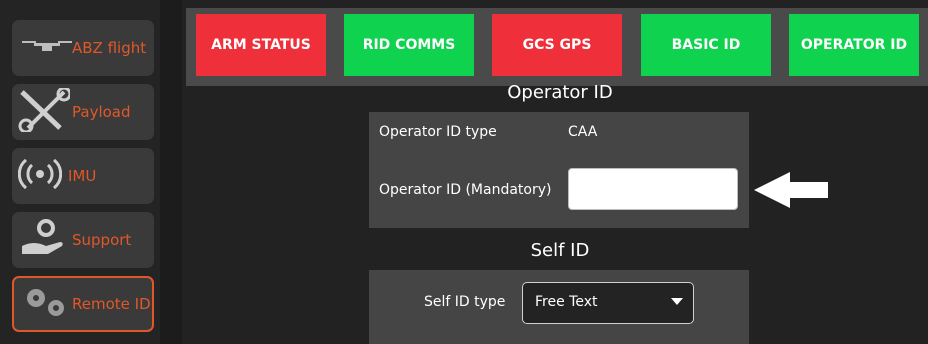 The height and width of the screenshot is (344, 928). What do you see at coordinates (465, 302) in the screenshot?
I see `self-id-type-label: Self ID type` at bounding box center [465, 302].